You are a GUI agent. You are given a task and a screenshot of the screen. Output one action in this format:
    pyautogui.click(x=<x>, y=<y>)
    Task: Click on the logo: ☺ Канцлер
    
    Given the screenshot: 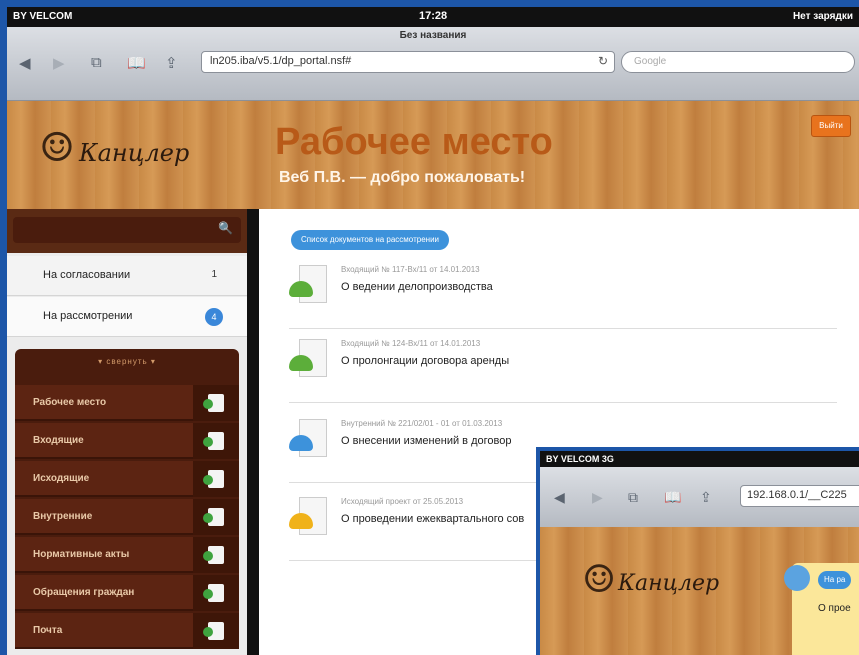 What is the action you would take?
    pyautogui.click(x=114, y=152)
    